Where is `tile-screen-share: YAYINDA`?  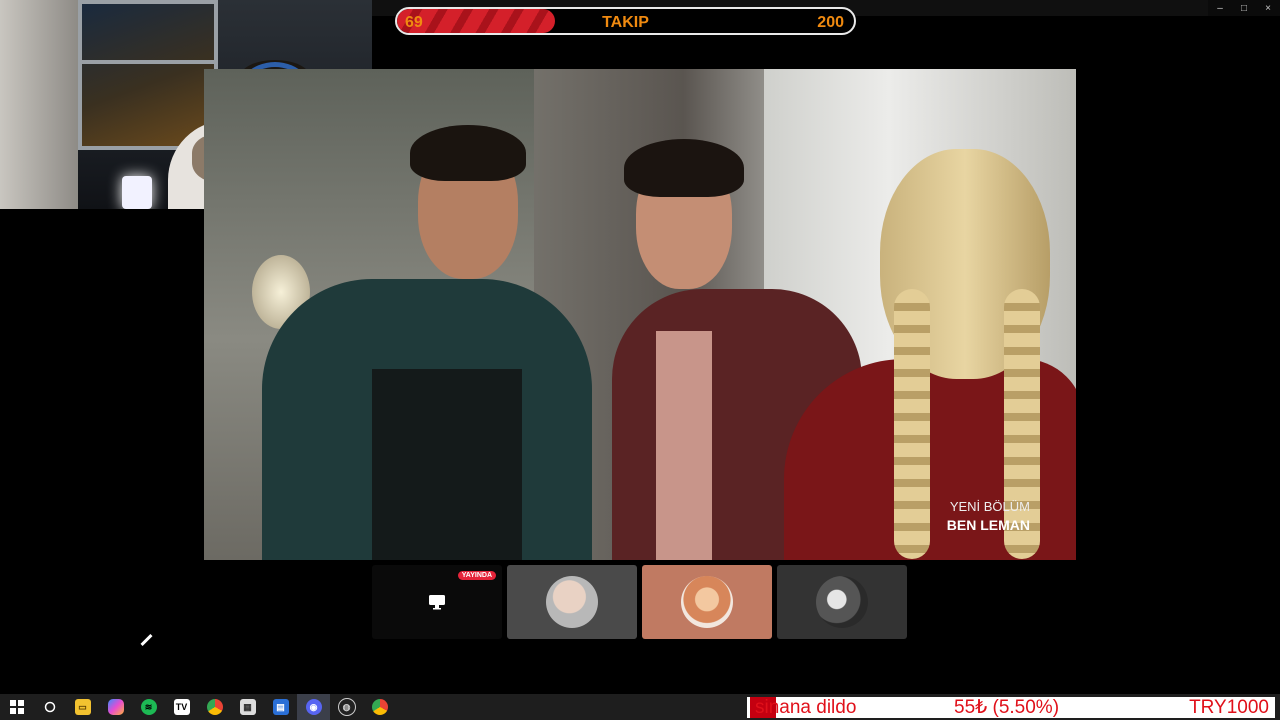
tile-screen-share: YAYINDA is located at coordinates (437, 602).